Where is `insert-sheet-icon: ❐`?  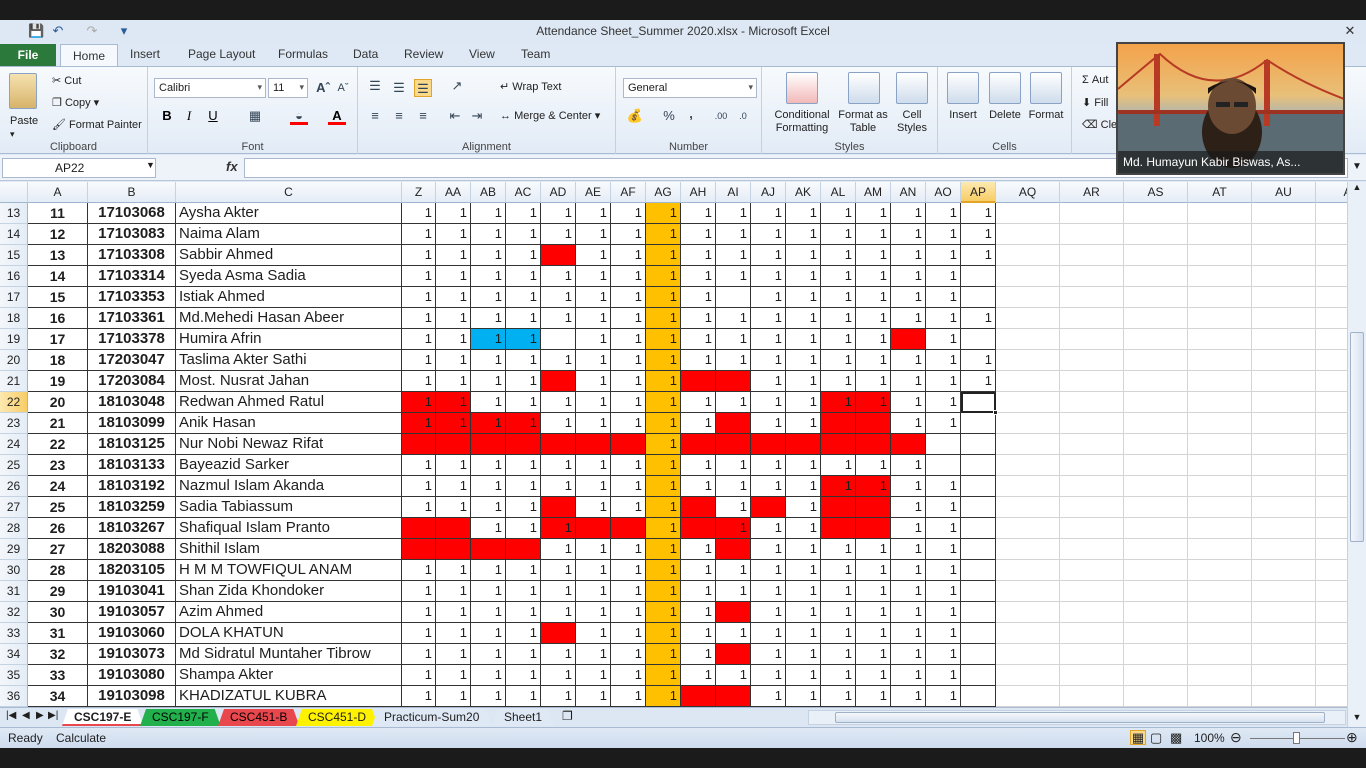
insert-sheet-icon: ❐ is located at coordinates (567, 716).